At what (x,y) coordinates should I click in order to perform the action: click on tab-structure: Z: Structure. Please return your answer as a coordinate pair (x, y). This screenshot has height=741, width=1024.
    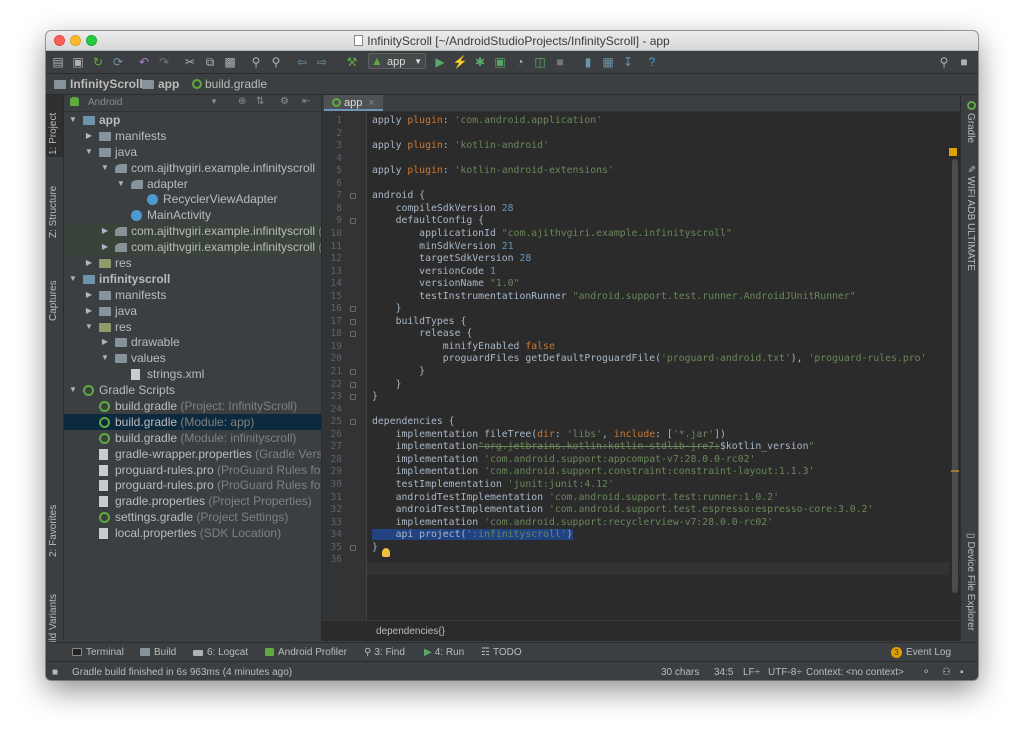
    Looking at the image, I should click on (53, 212).